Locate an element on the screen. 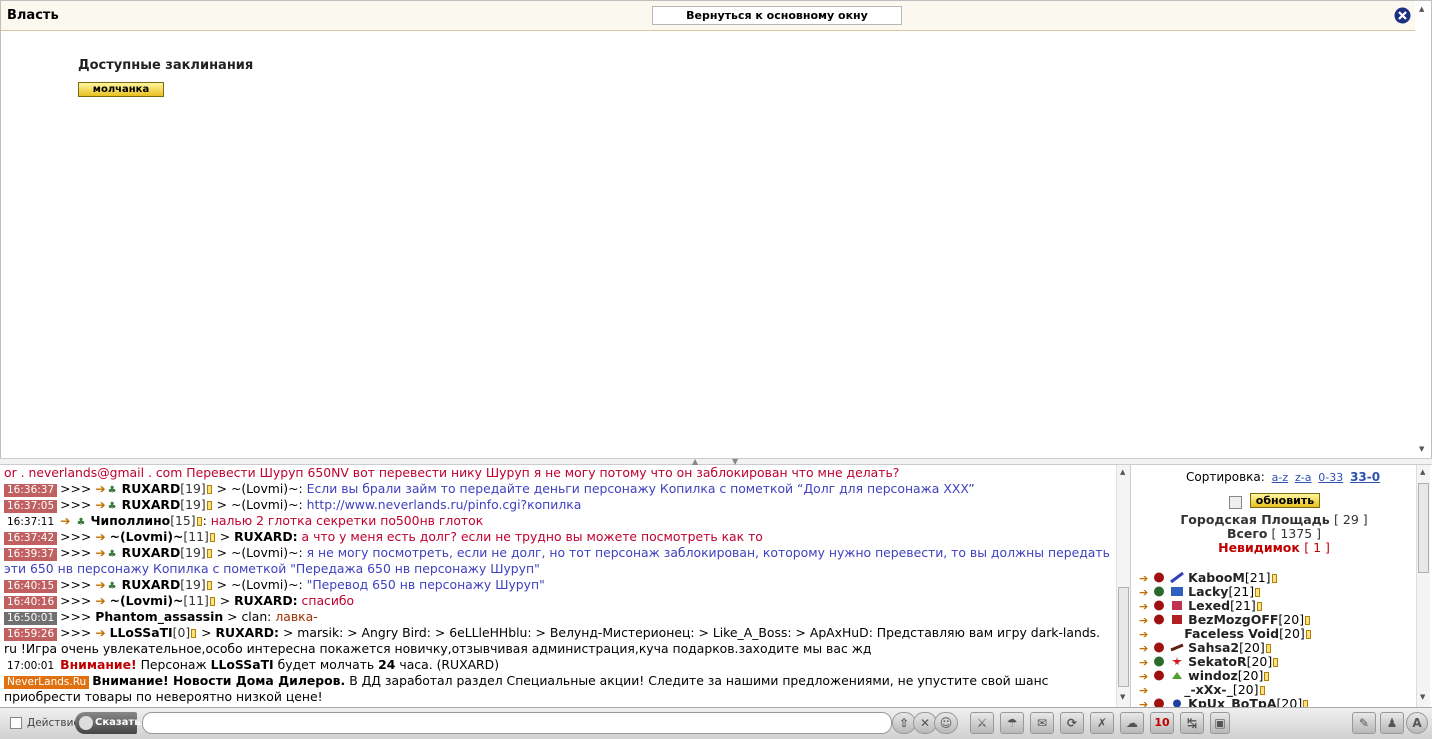  fight-icon: ⚔ is located at coordinates (982, 723).